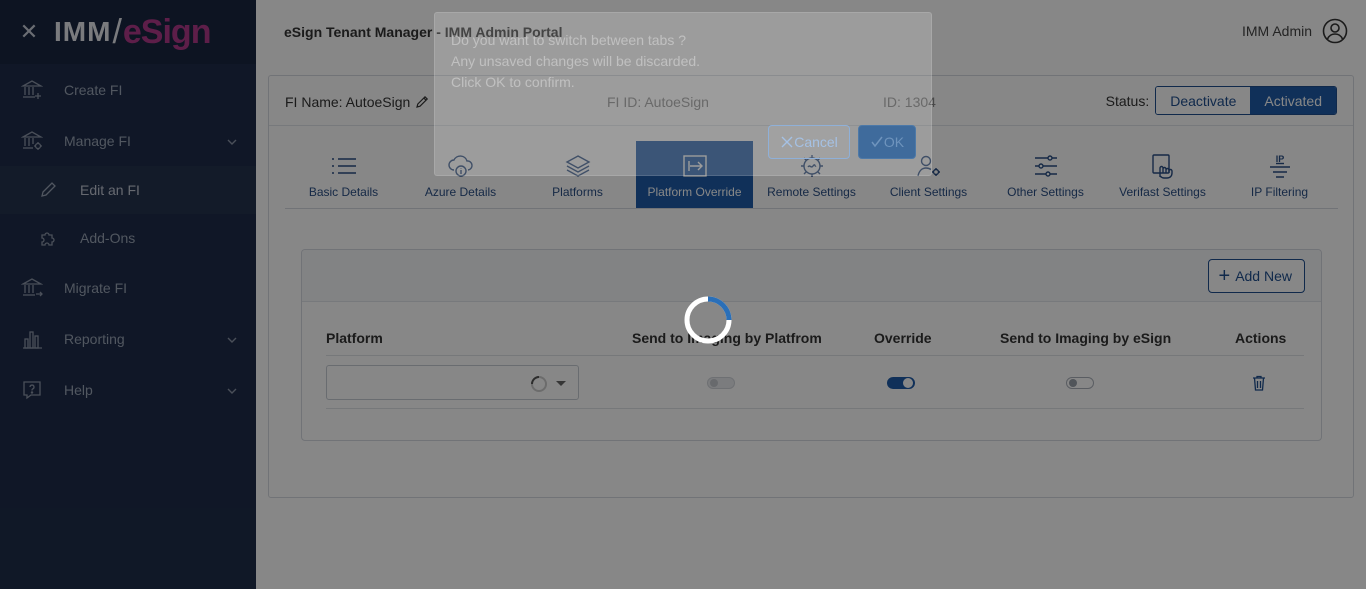 The image size is (1366, 589). Describe the element at coordinates (576, 61) in the screenshot. I see `dialog-message-line2: Any unsaved changes will be discarded.` at that location.